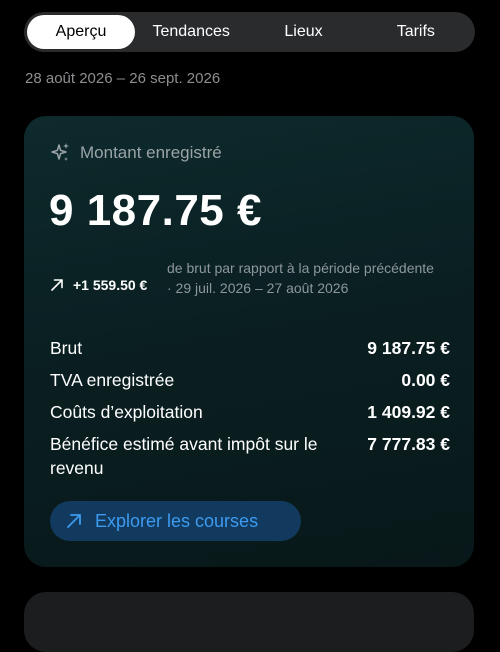  I want to click on breakdown-row-tva: TVA enregistrée 0.00 €, so click(250, 380).